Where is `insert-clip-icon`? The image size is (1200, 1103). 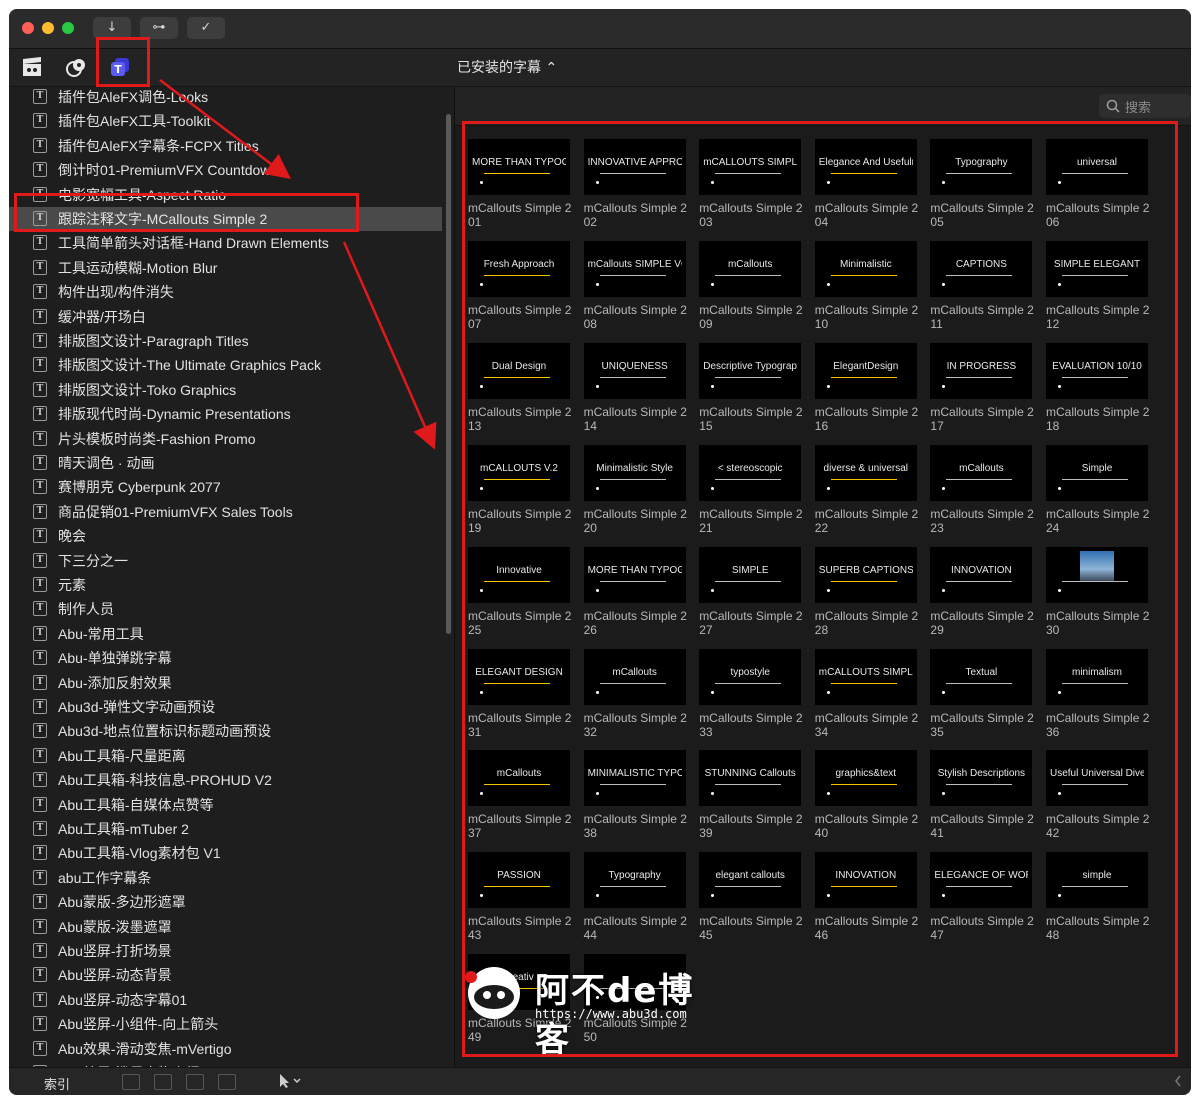
insert-clip-icon is located at coordinates (163, 1082).